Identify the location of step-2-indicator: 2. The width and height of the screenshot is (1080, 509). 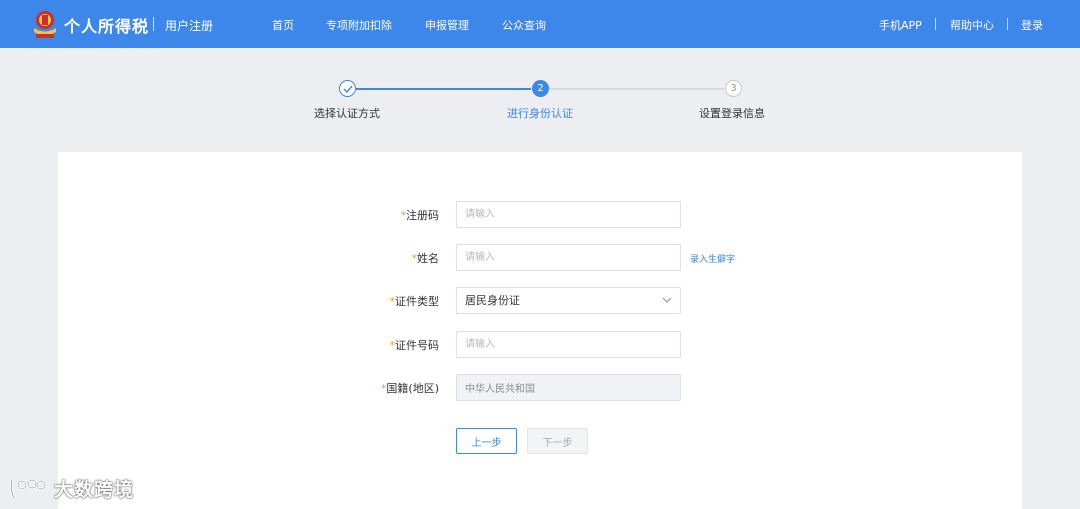
(540, 88).